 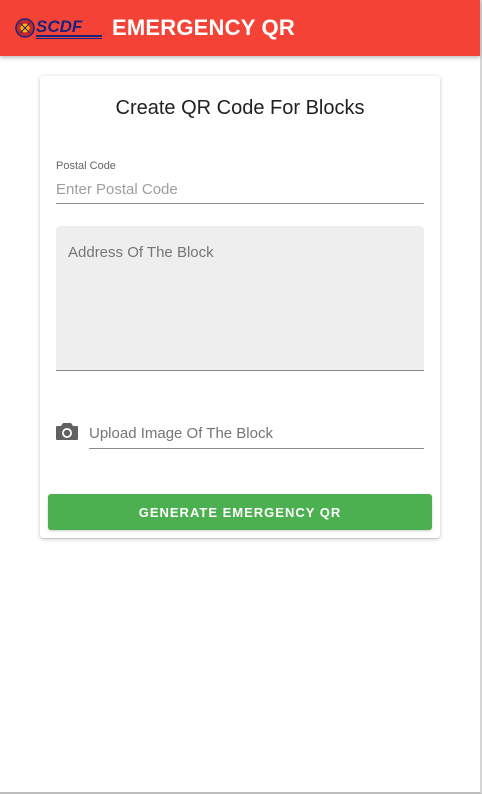 What do you see at coordinates (67, 431) in the screenshot?
I see `camera-icon` at bounding box center [67, 431].